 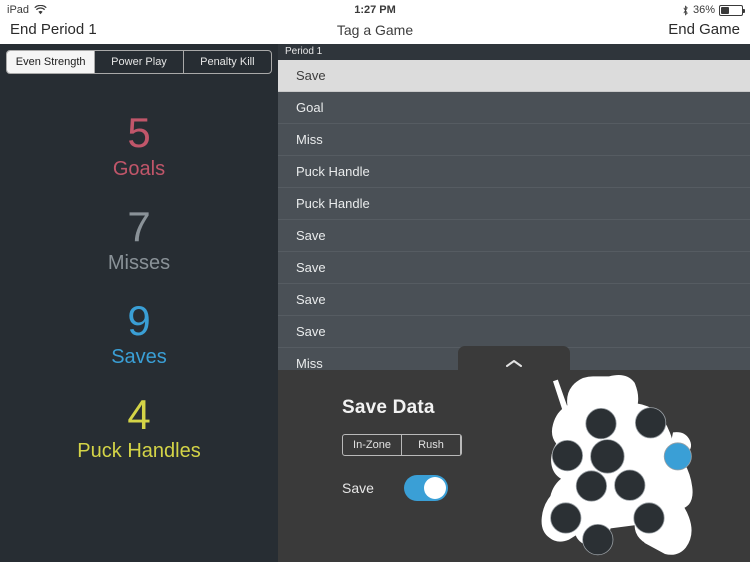 I want to click on segment-in-zone: In-Zone, so click(x=372, y=445).